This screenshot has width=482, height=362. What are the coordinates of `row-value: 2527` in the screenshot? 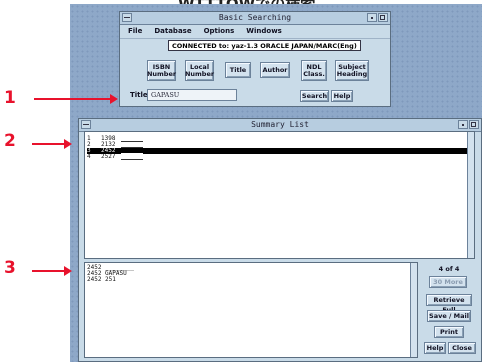 It's located at (108, 156).